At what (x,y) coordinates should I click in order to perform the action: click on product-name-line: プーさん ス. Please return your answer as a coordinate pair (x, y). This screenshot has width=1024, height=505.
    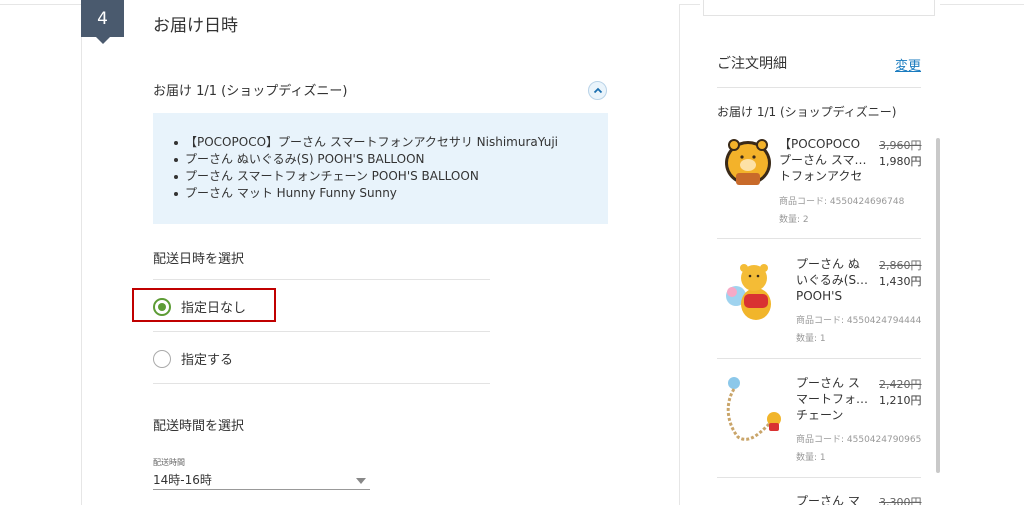
    Looking at the image, I should click on (828, 383).